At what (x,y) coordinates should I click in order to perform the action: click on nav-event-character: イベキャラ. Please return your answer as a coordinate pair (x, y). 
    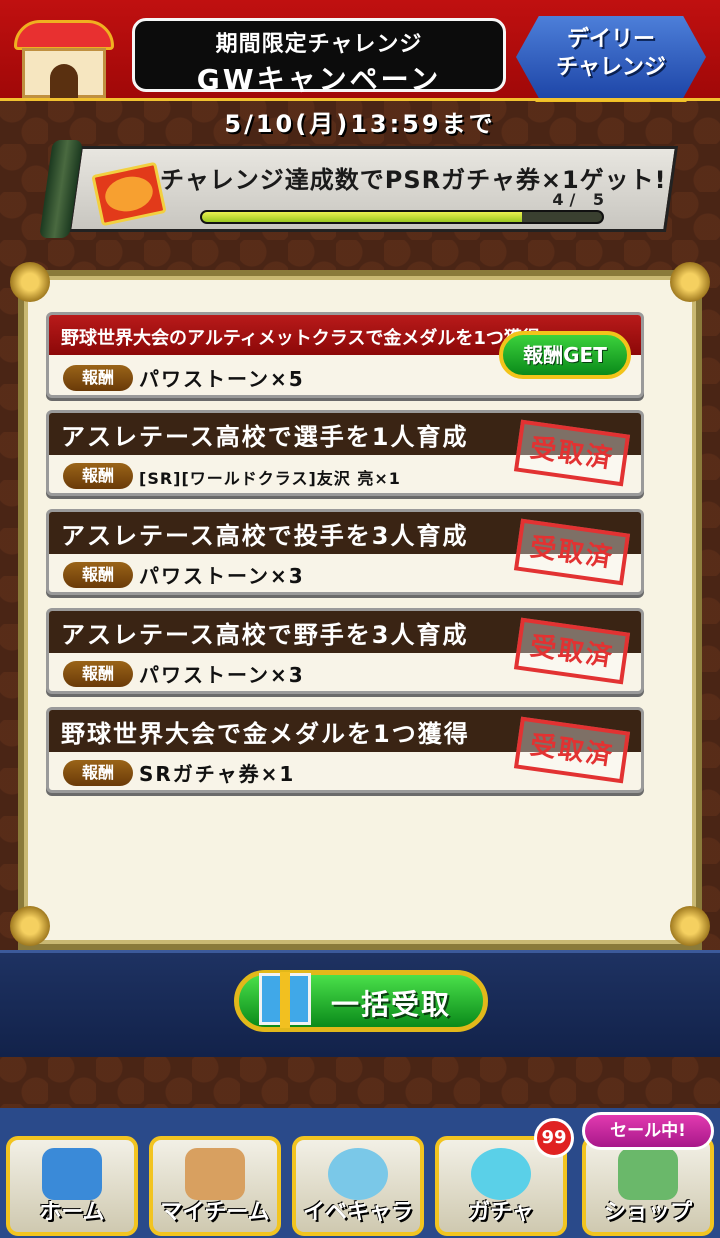
    Looking at the image, I should click on (358, 1186).